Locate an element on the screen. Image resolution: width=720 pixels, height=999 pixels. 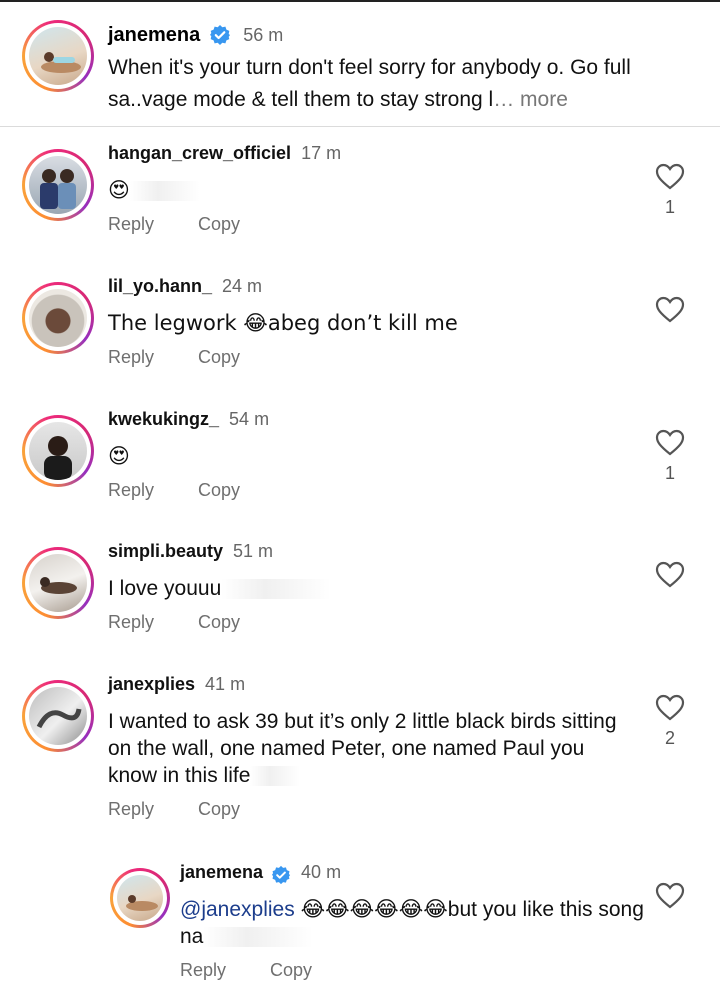
comment-timestamp: 41 m is located at coordinates (225, 684).